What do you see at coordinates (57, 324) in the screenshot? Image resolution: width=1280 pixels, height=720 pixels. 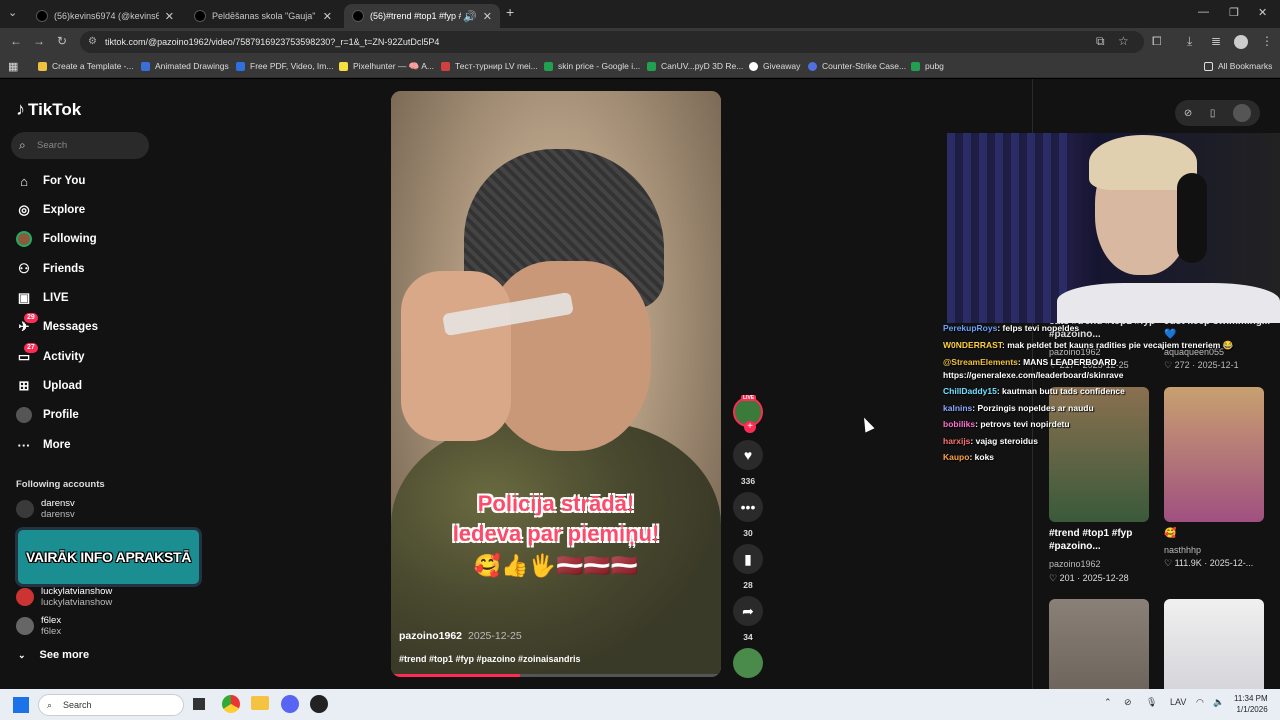 I see `nav-messages: ✈ 29 Messages` at bounding box center [57, 324].